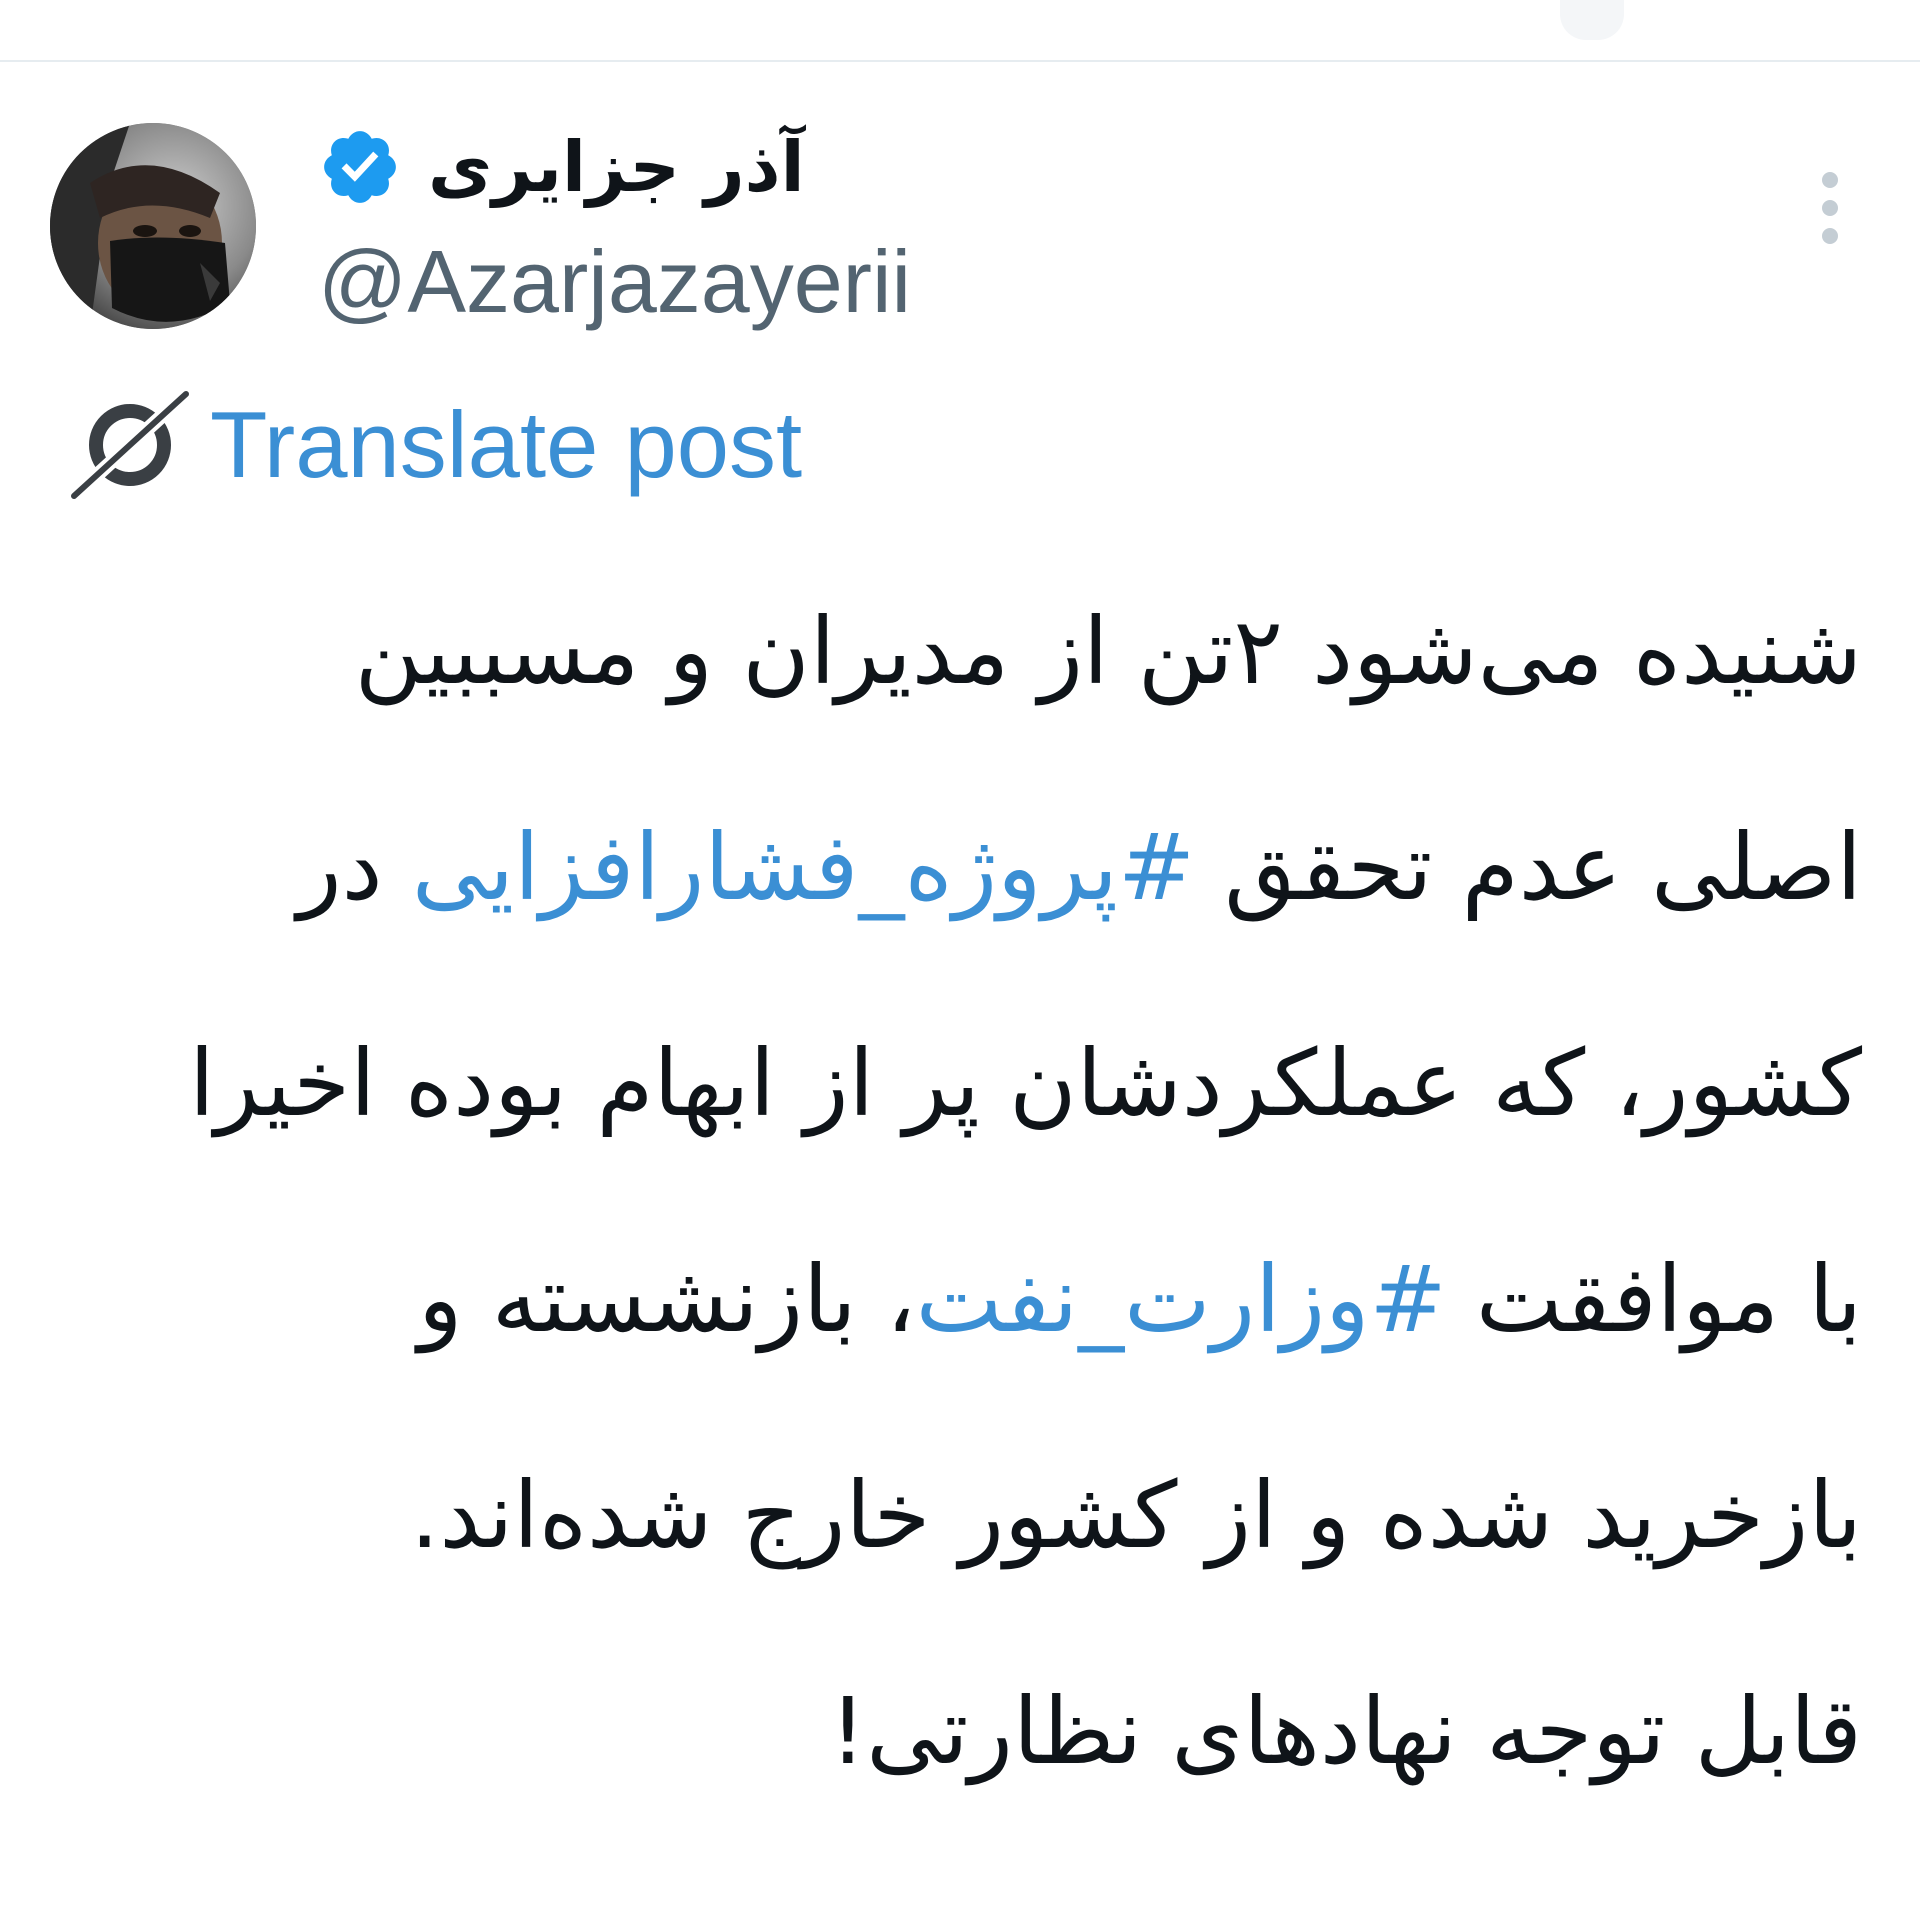  Describe the element at coordinates (803, 867) in the screenshot. I see `hashtag-link: #پروژه_فشارافزایی` at that location.